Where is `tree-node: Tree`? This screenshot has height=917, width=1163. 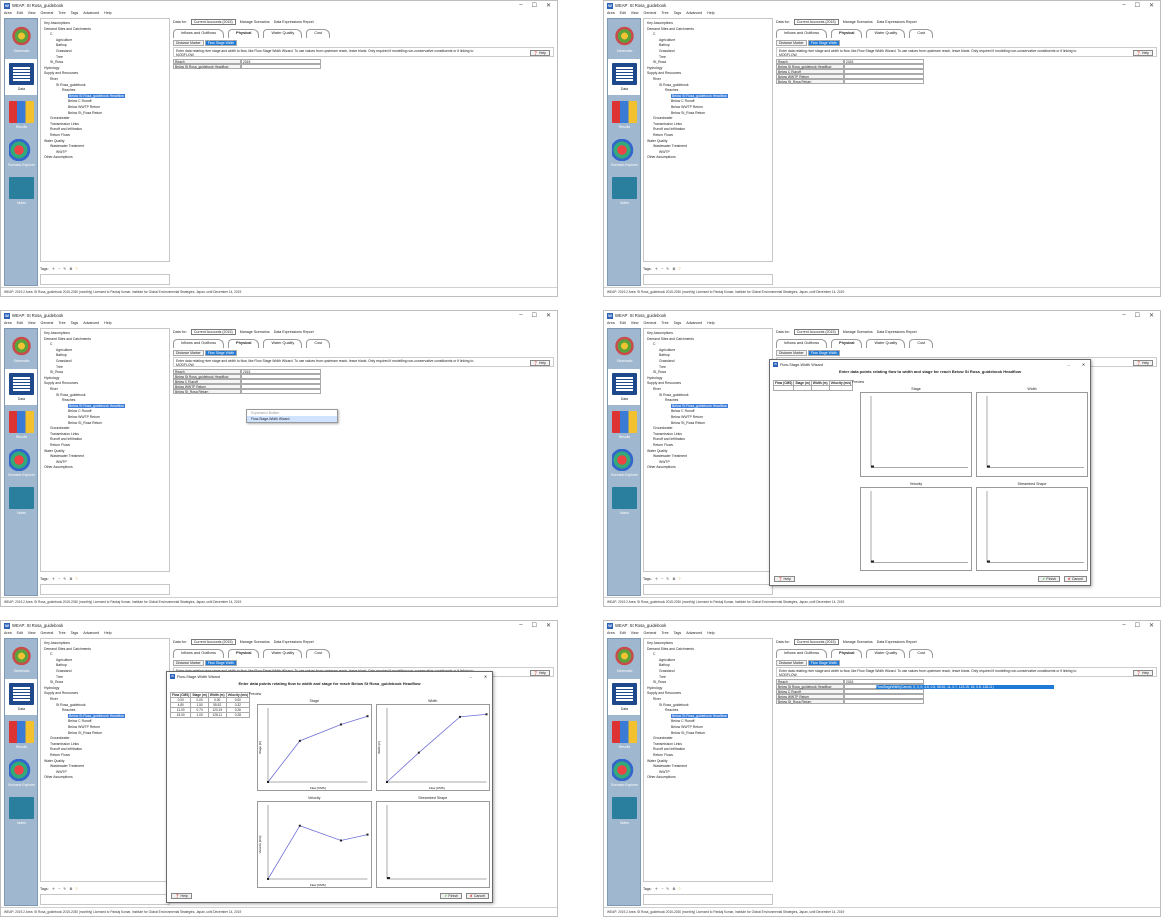 tree-node: Tree is located at coordinates (59, 367).